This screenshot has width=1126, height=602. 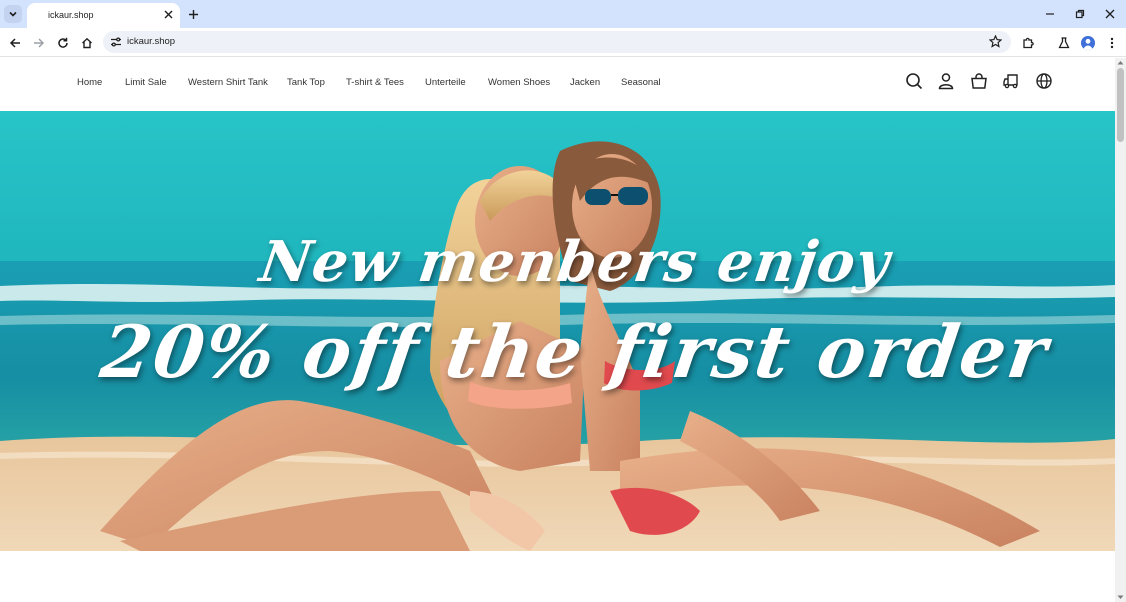 I want to click on restore-icon, so click(x=1080, y=14).